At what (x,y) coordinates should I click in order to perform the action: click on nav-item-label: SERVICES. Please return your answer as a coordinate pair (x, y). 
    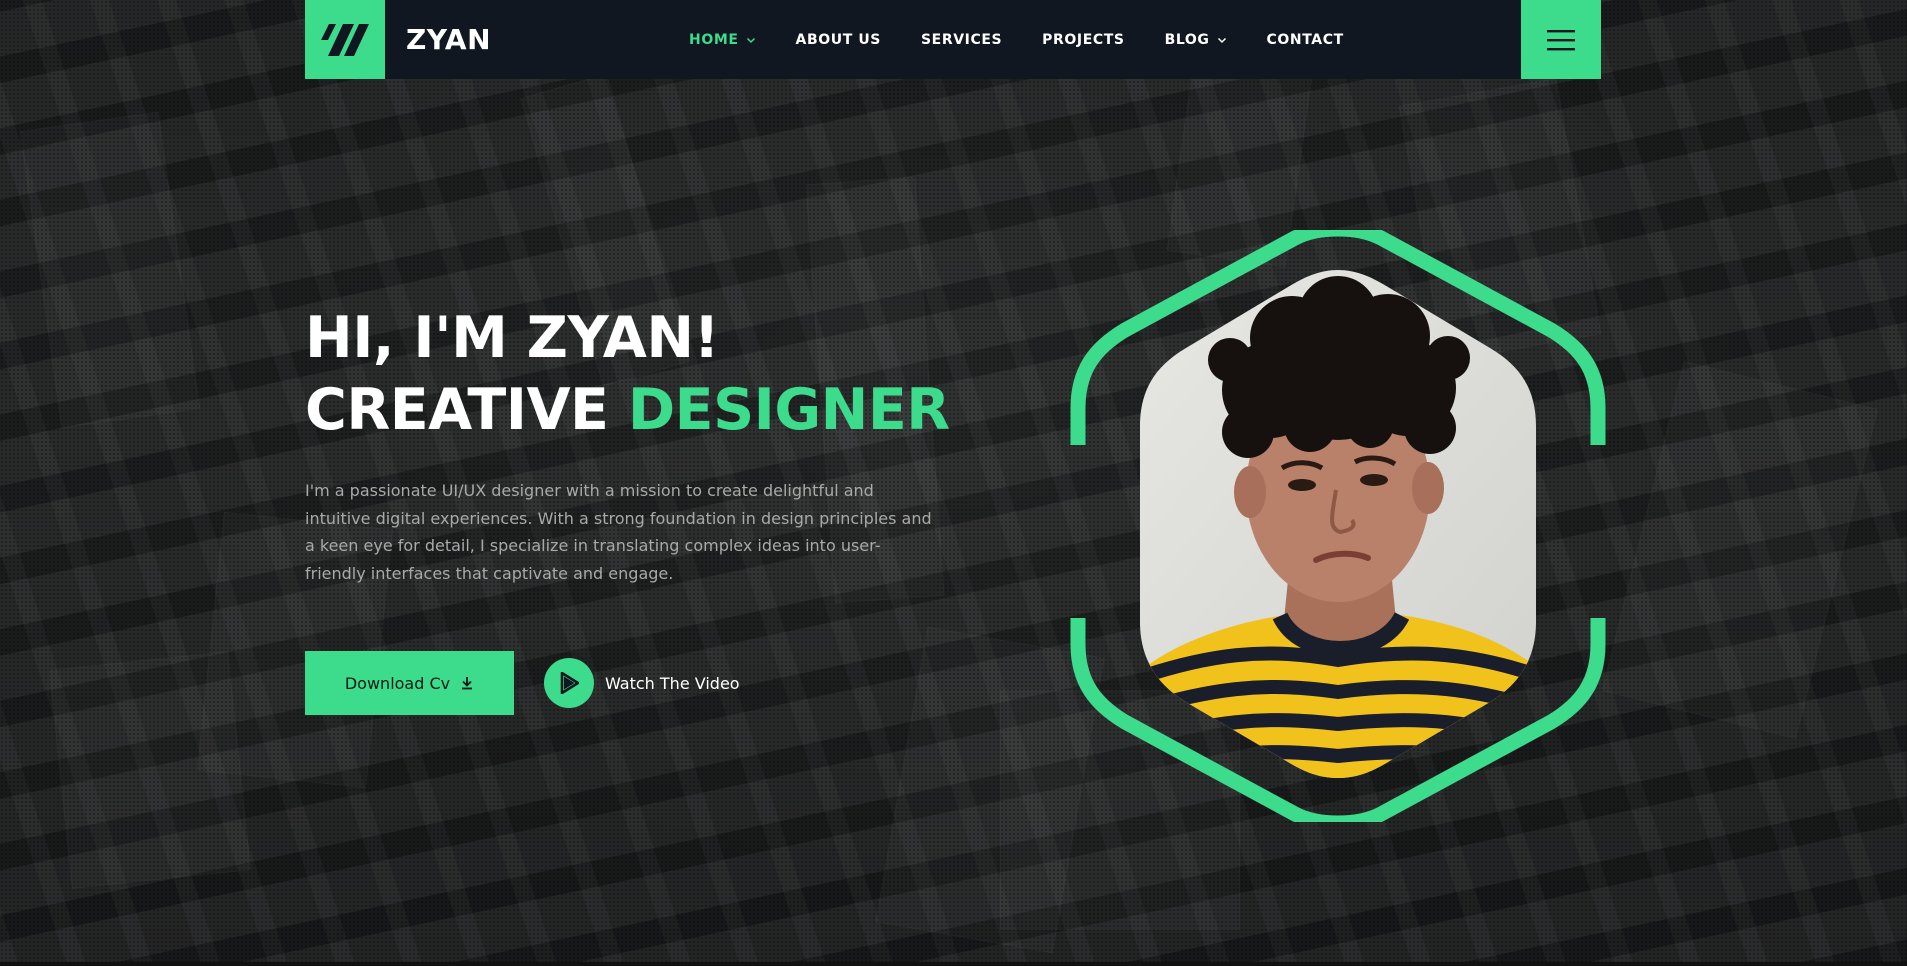
    Looking at the image, I should click on (961, 39).